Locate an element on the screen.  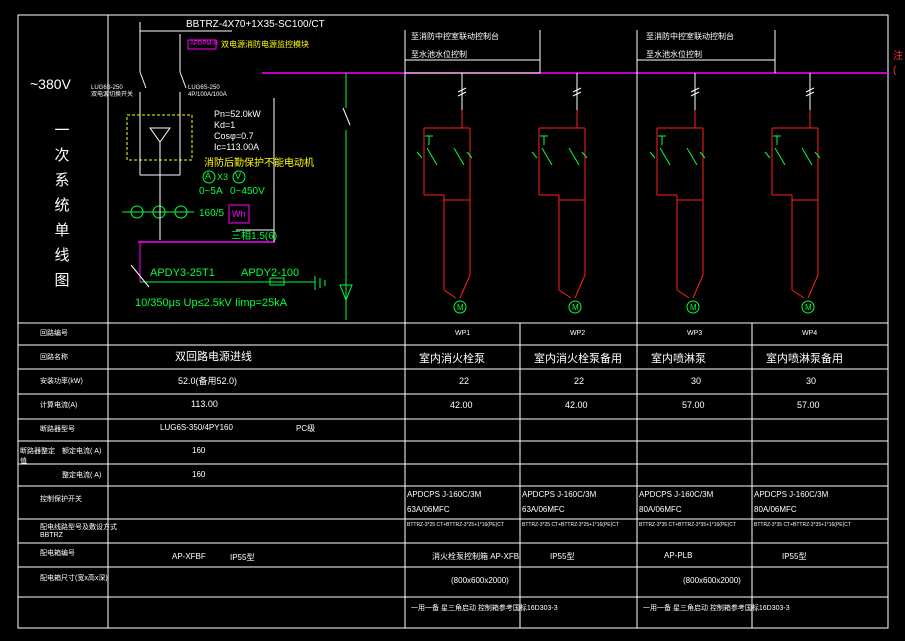
main-name: 双回路电源进线 is located at coordinates (213, 357).